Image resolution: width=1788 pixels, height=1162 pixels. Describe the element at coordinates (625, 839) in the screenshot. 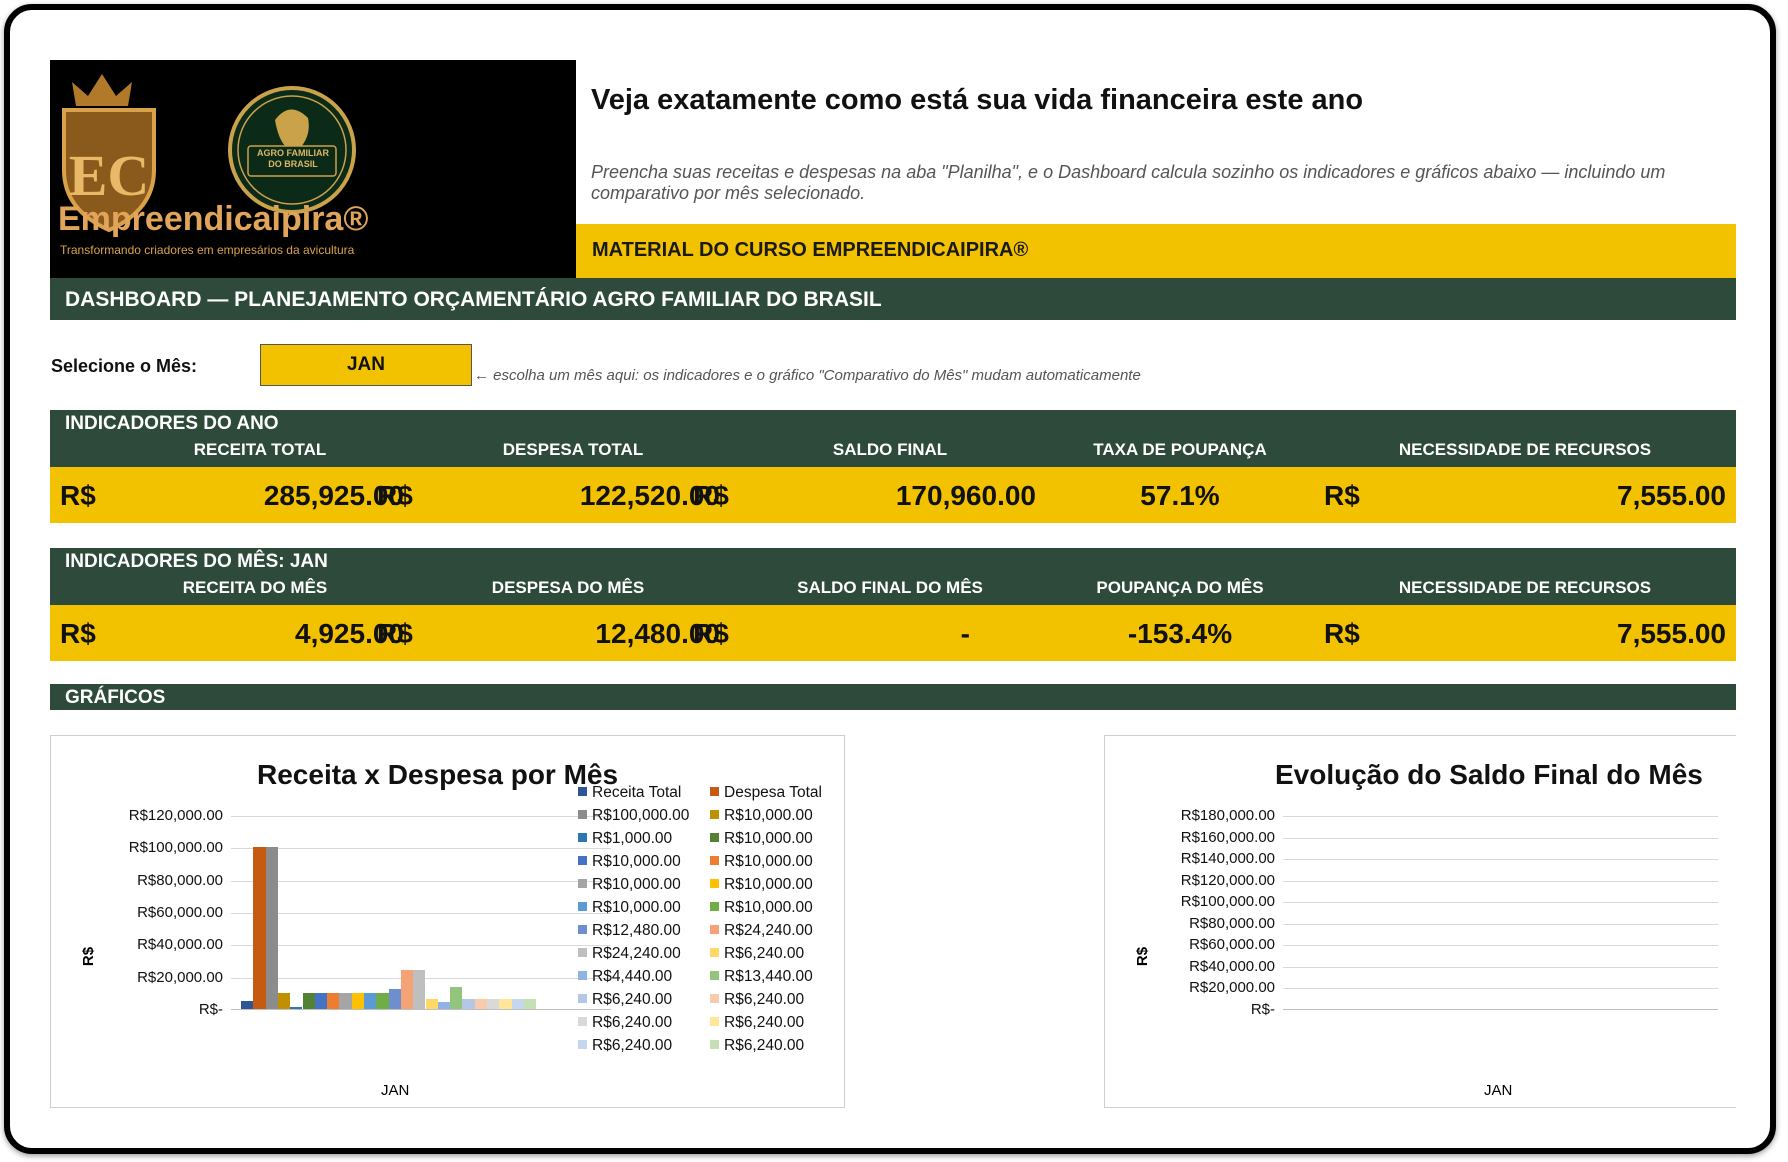

I see `chart-legend-item: R$1,000.00` at that location.